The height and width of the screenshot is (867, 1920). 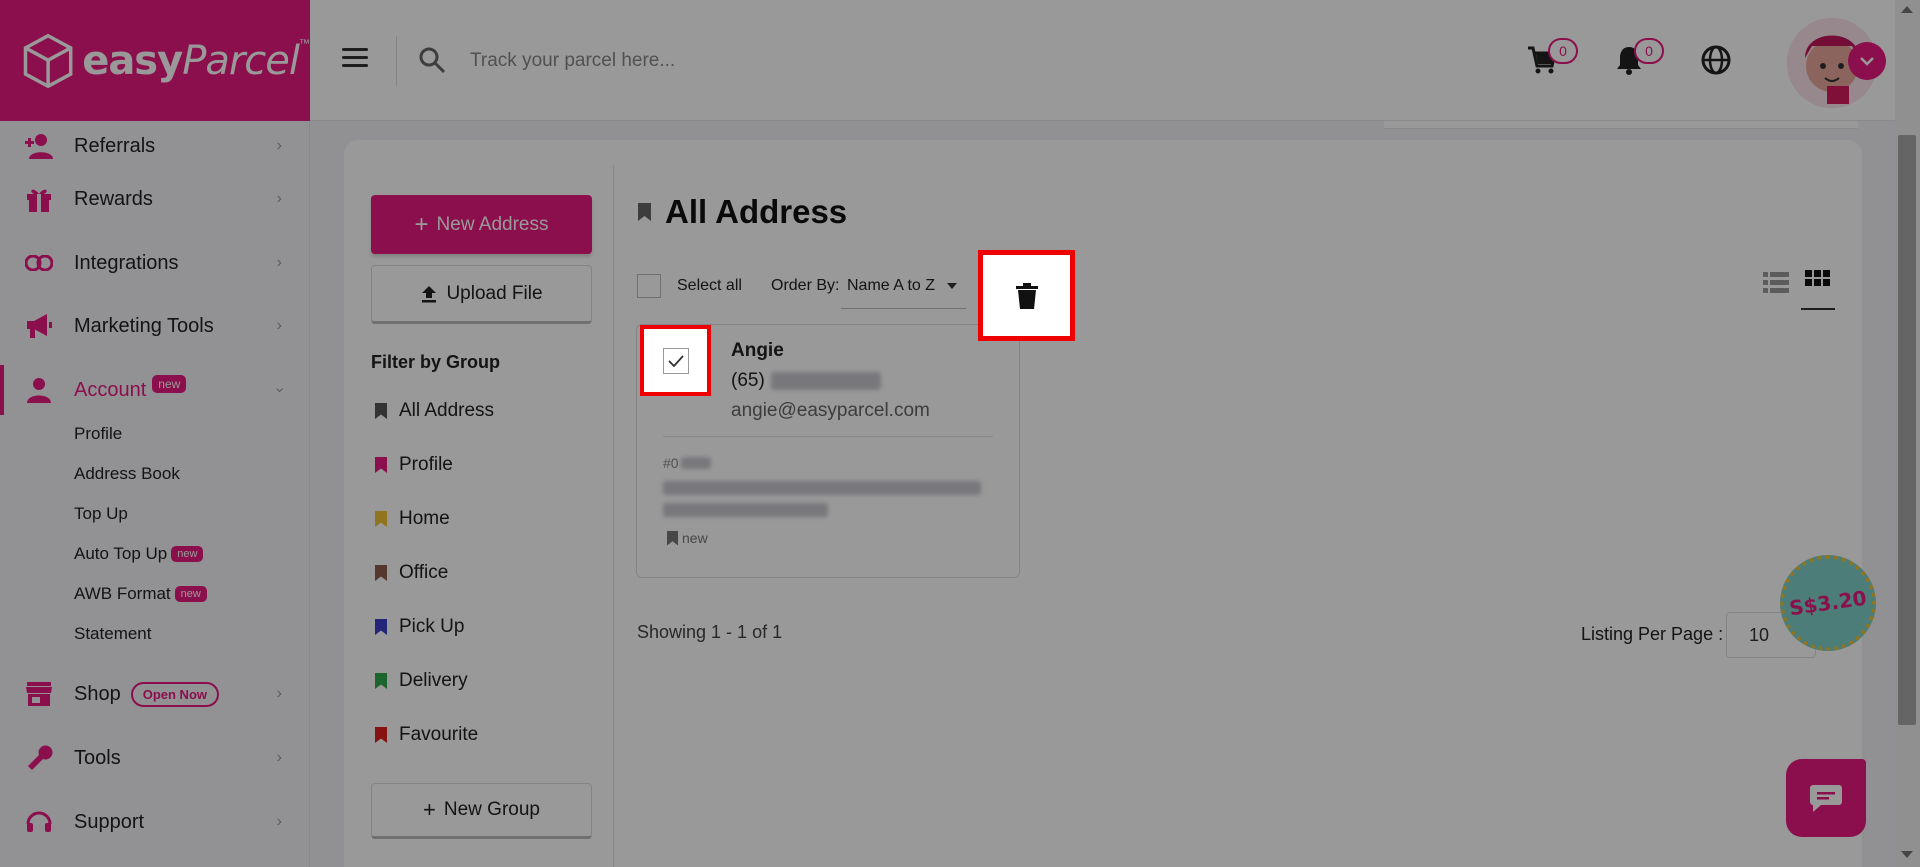 I want to click on group-filter-home: Home, so click(x=412, y=519).